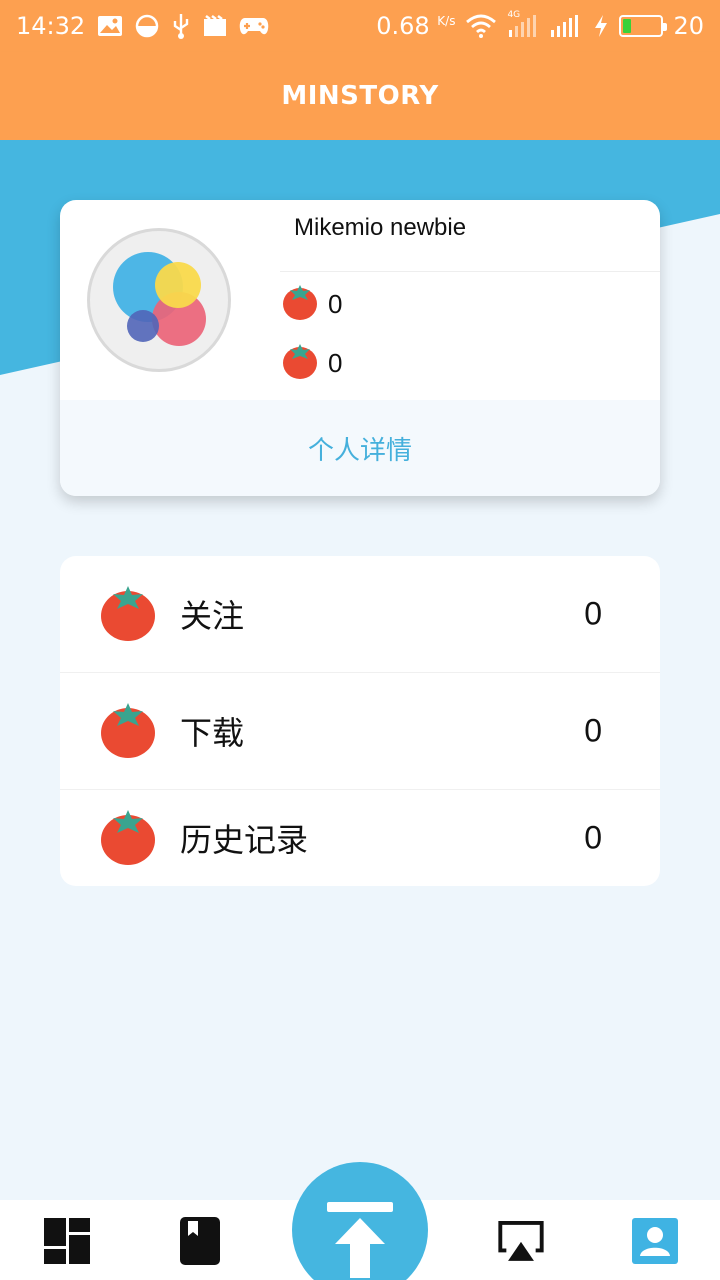  I want to click on menu-item-follow: 关注 0, so click(360, 614).